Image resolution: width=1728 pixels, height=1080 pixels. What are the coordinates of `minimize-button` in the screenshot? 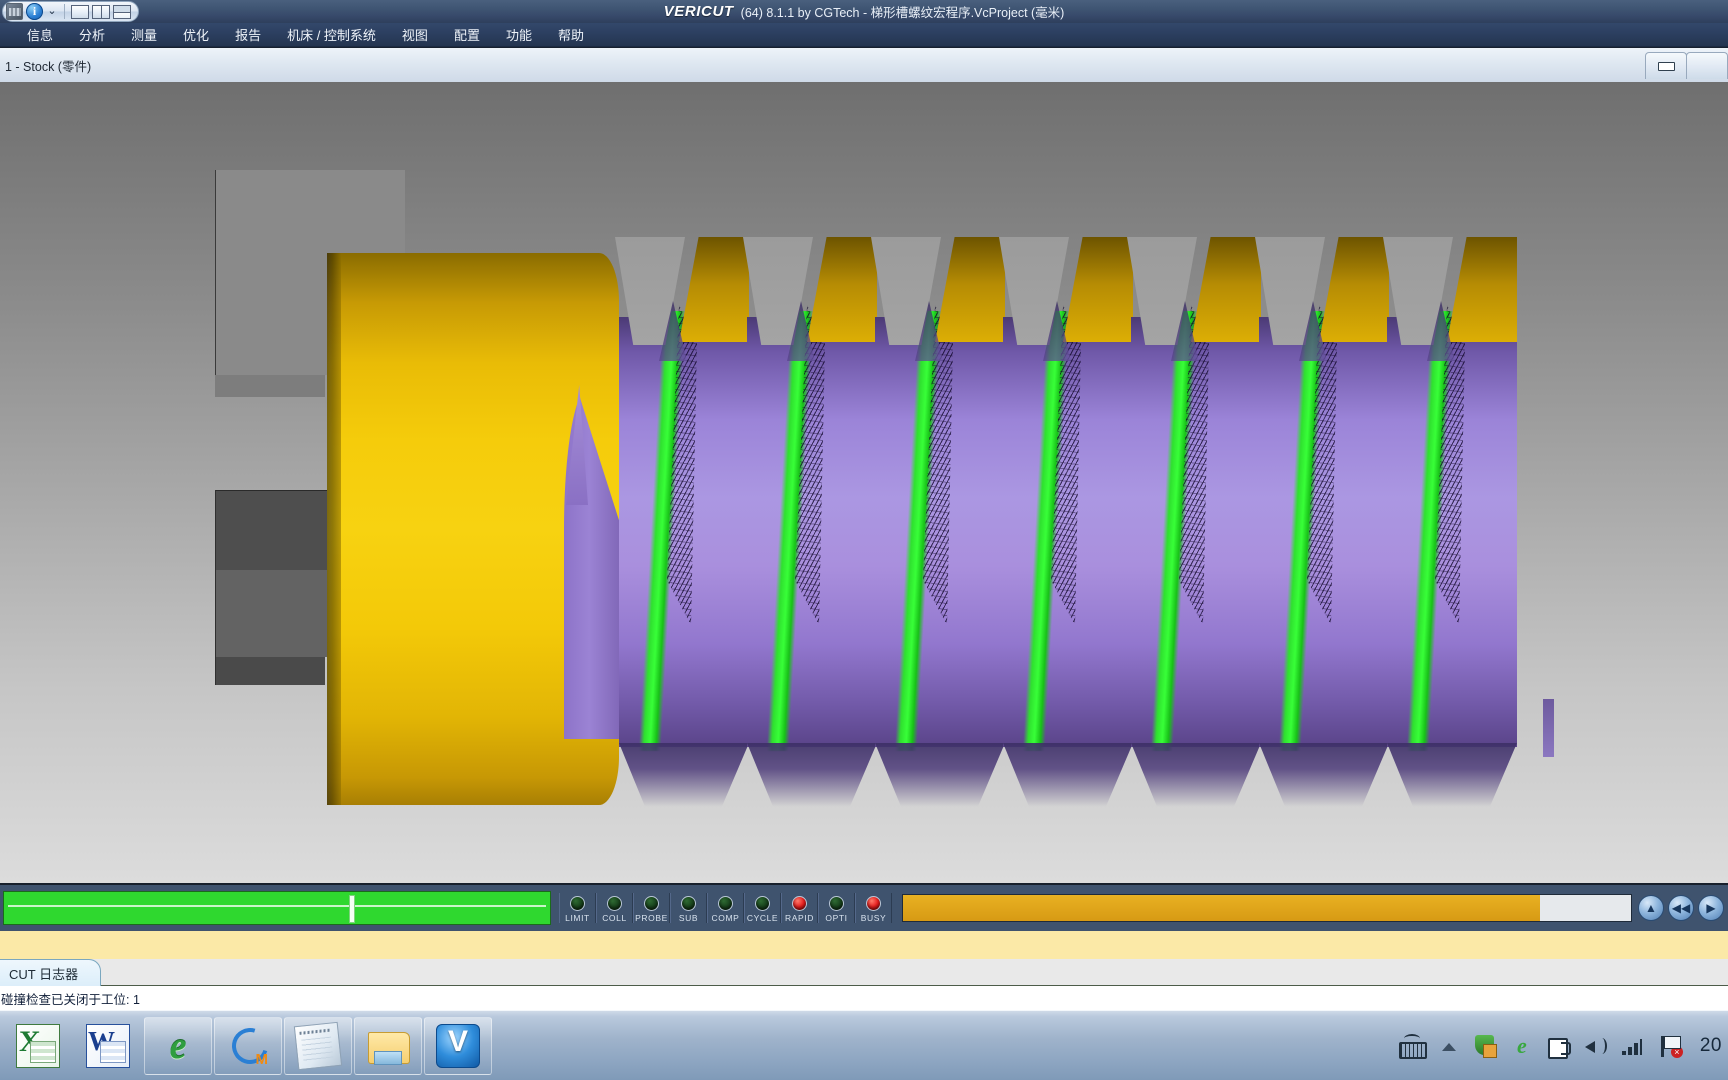 It's located at (1666, 65).